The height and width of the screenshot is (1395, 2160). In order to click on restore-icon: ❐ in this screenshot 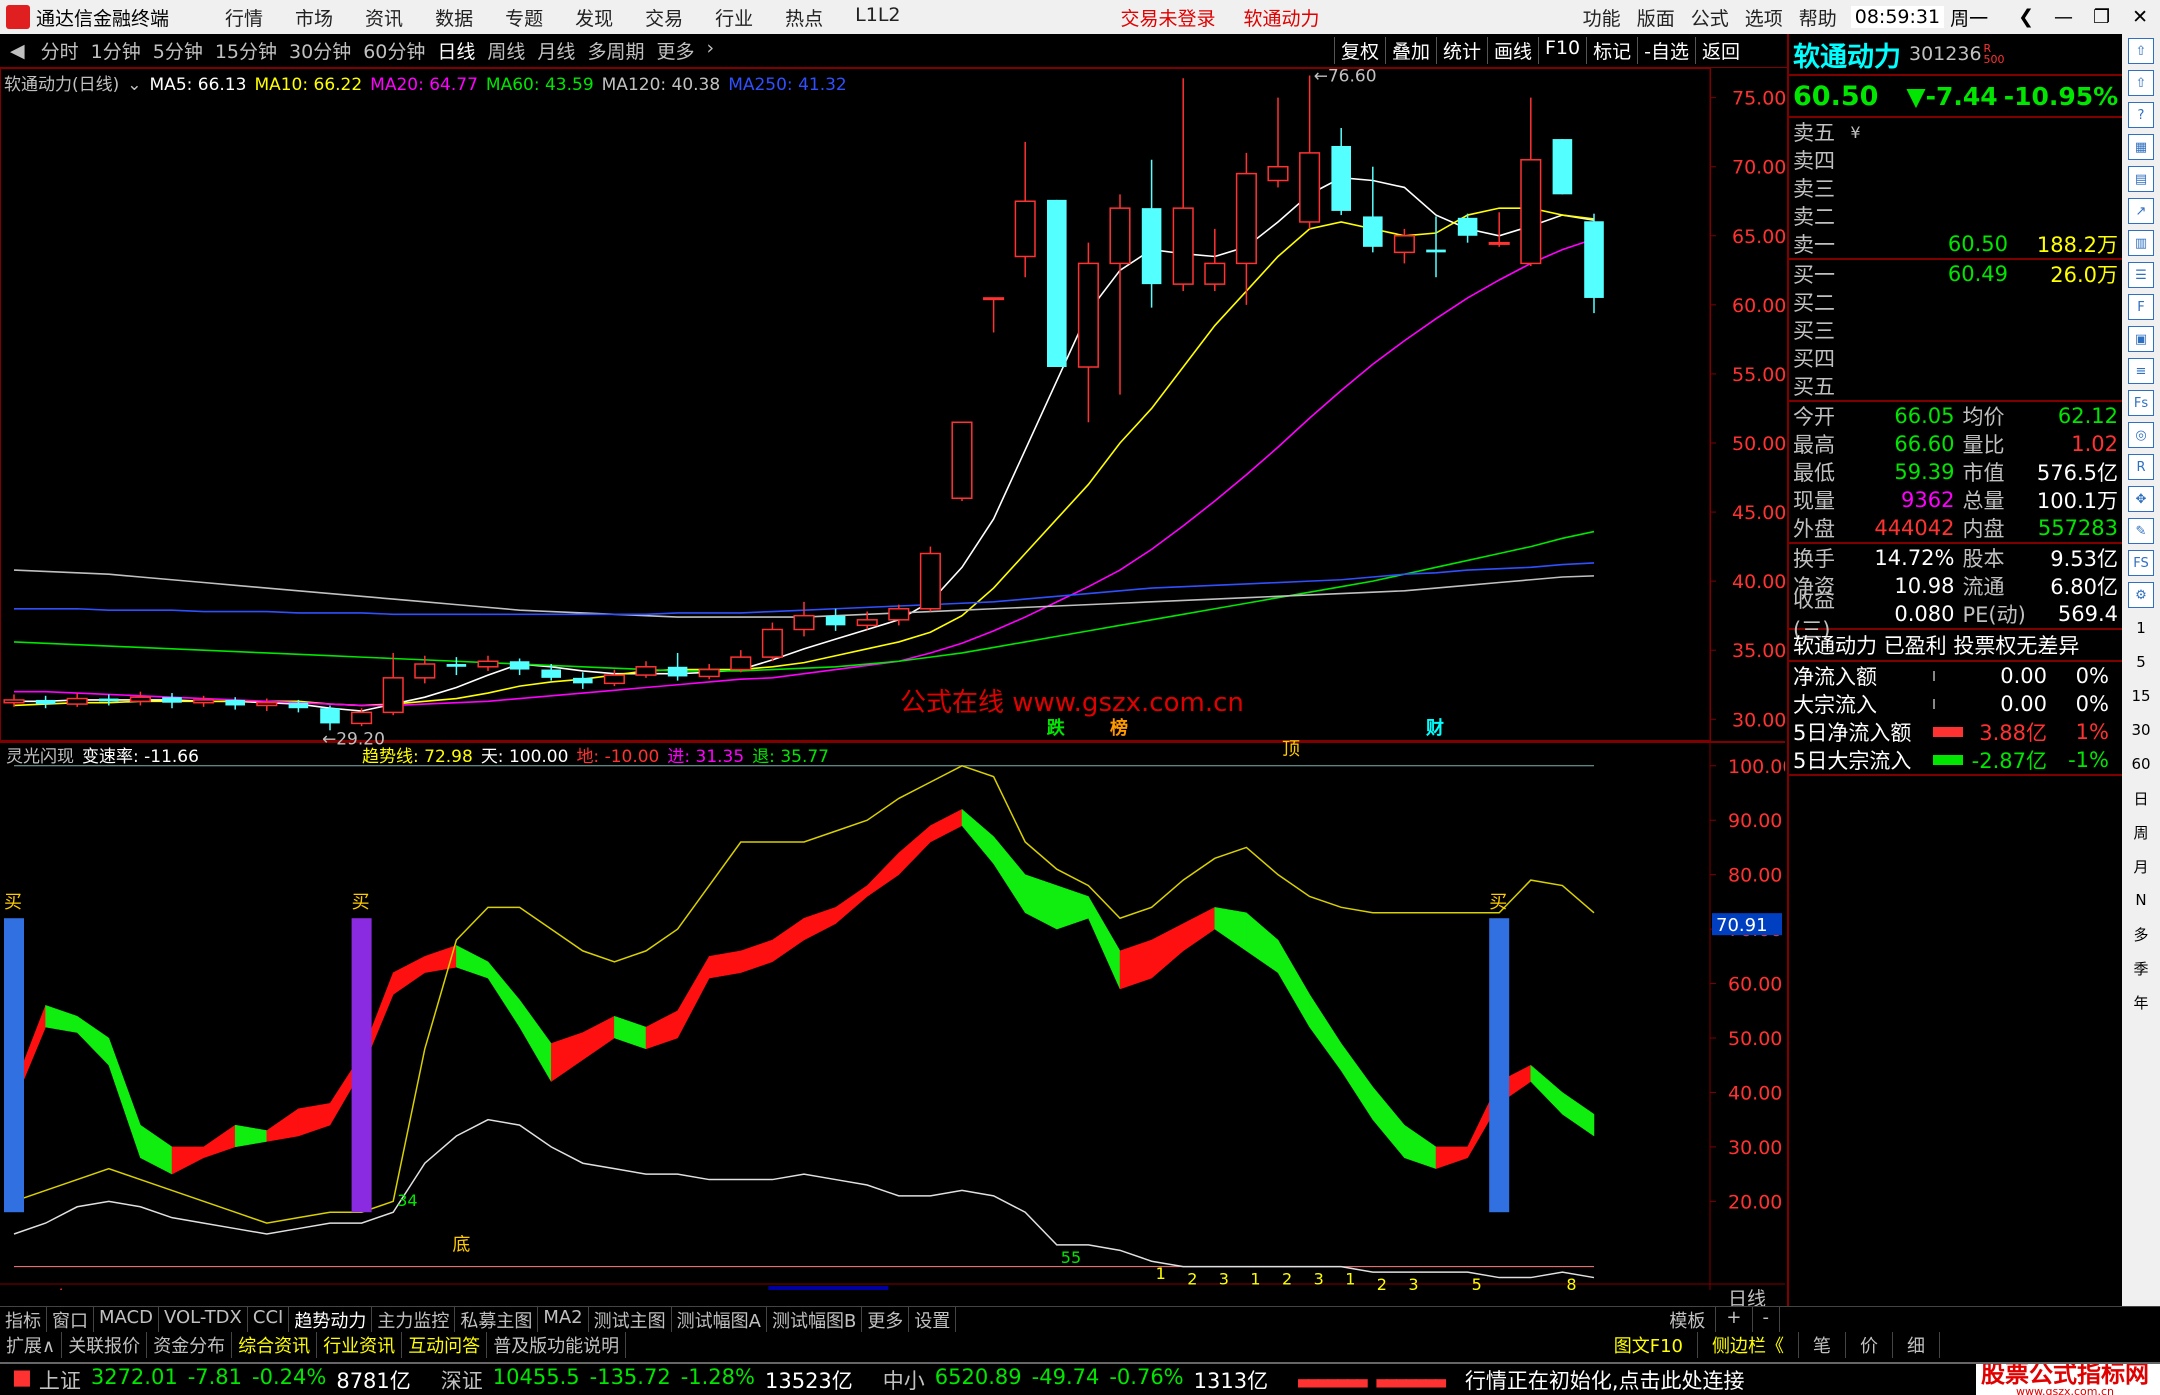, I will do `click(2101, 17)`.